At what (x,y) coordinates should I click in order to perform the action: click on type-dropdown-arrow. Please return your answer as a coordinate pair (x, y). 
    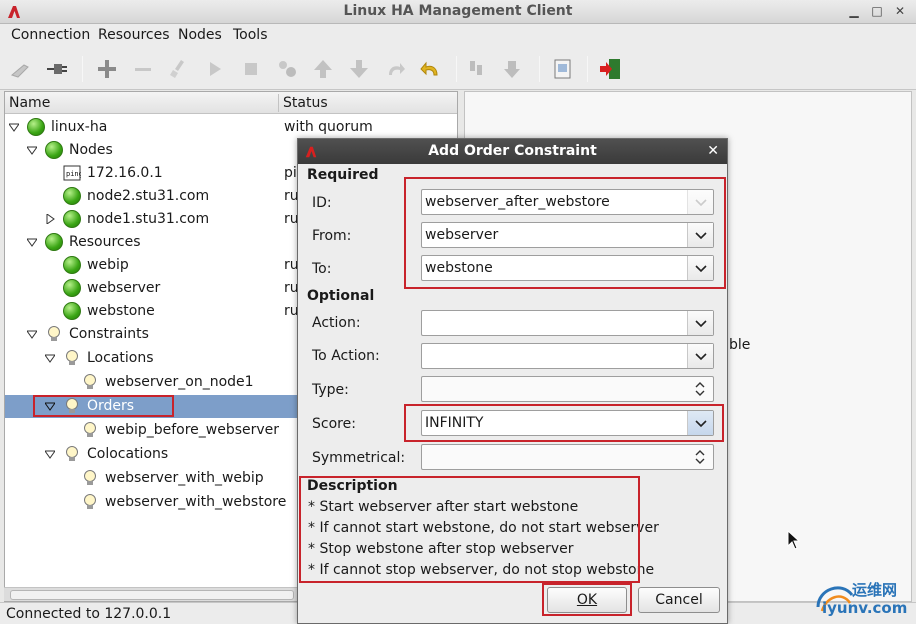
    Looking at the image, I should click on (700, 389).